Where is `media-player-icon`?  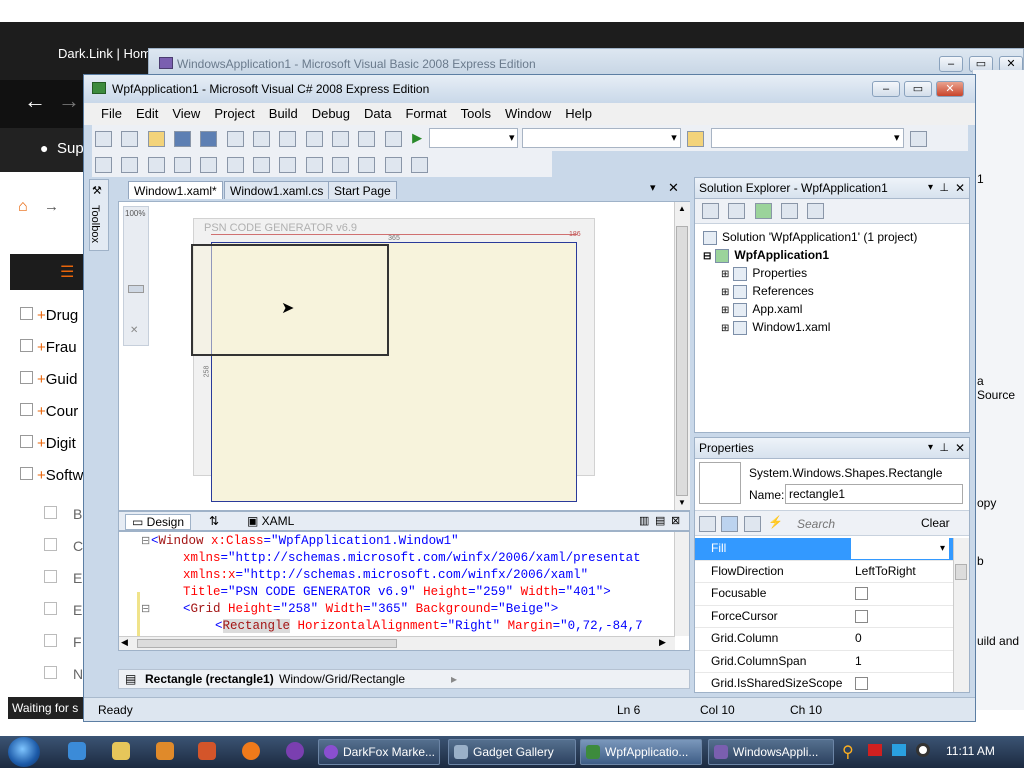
media-player-icon is located at coordinates (165, 751).